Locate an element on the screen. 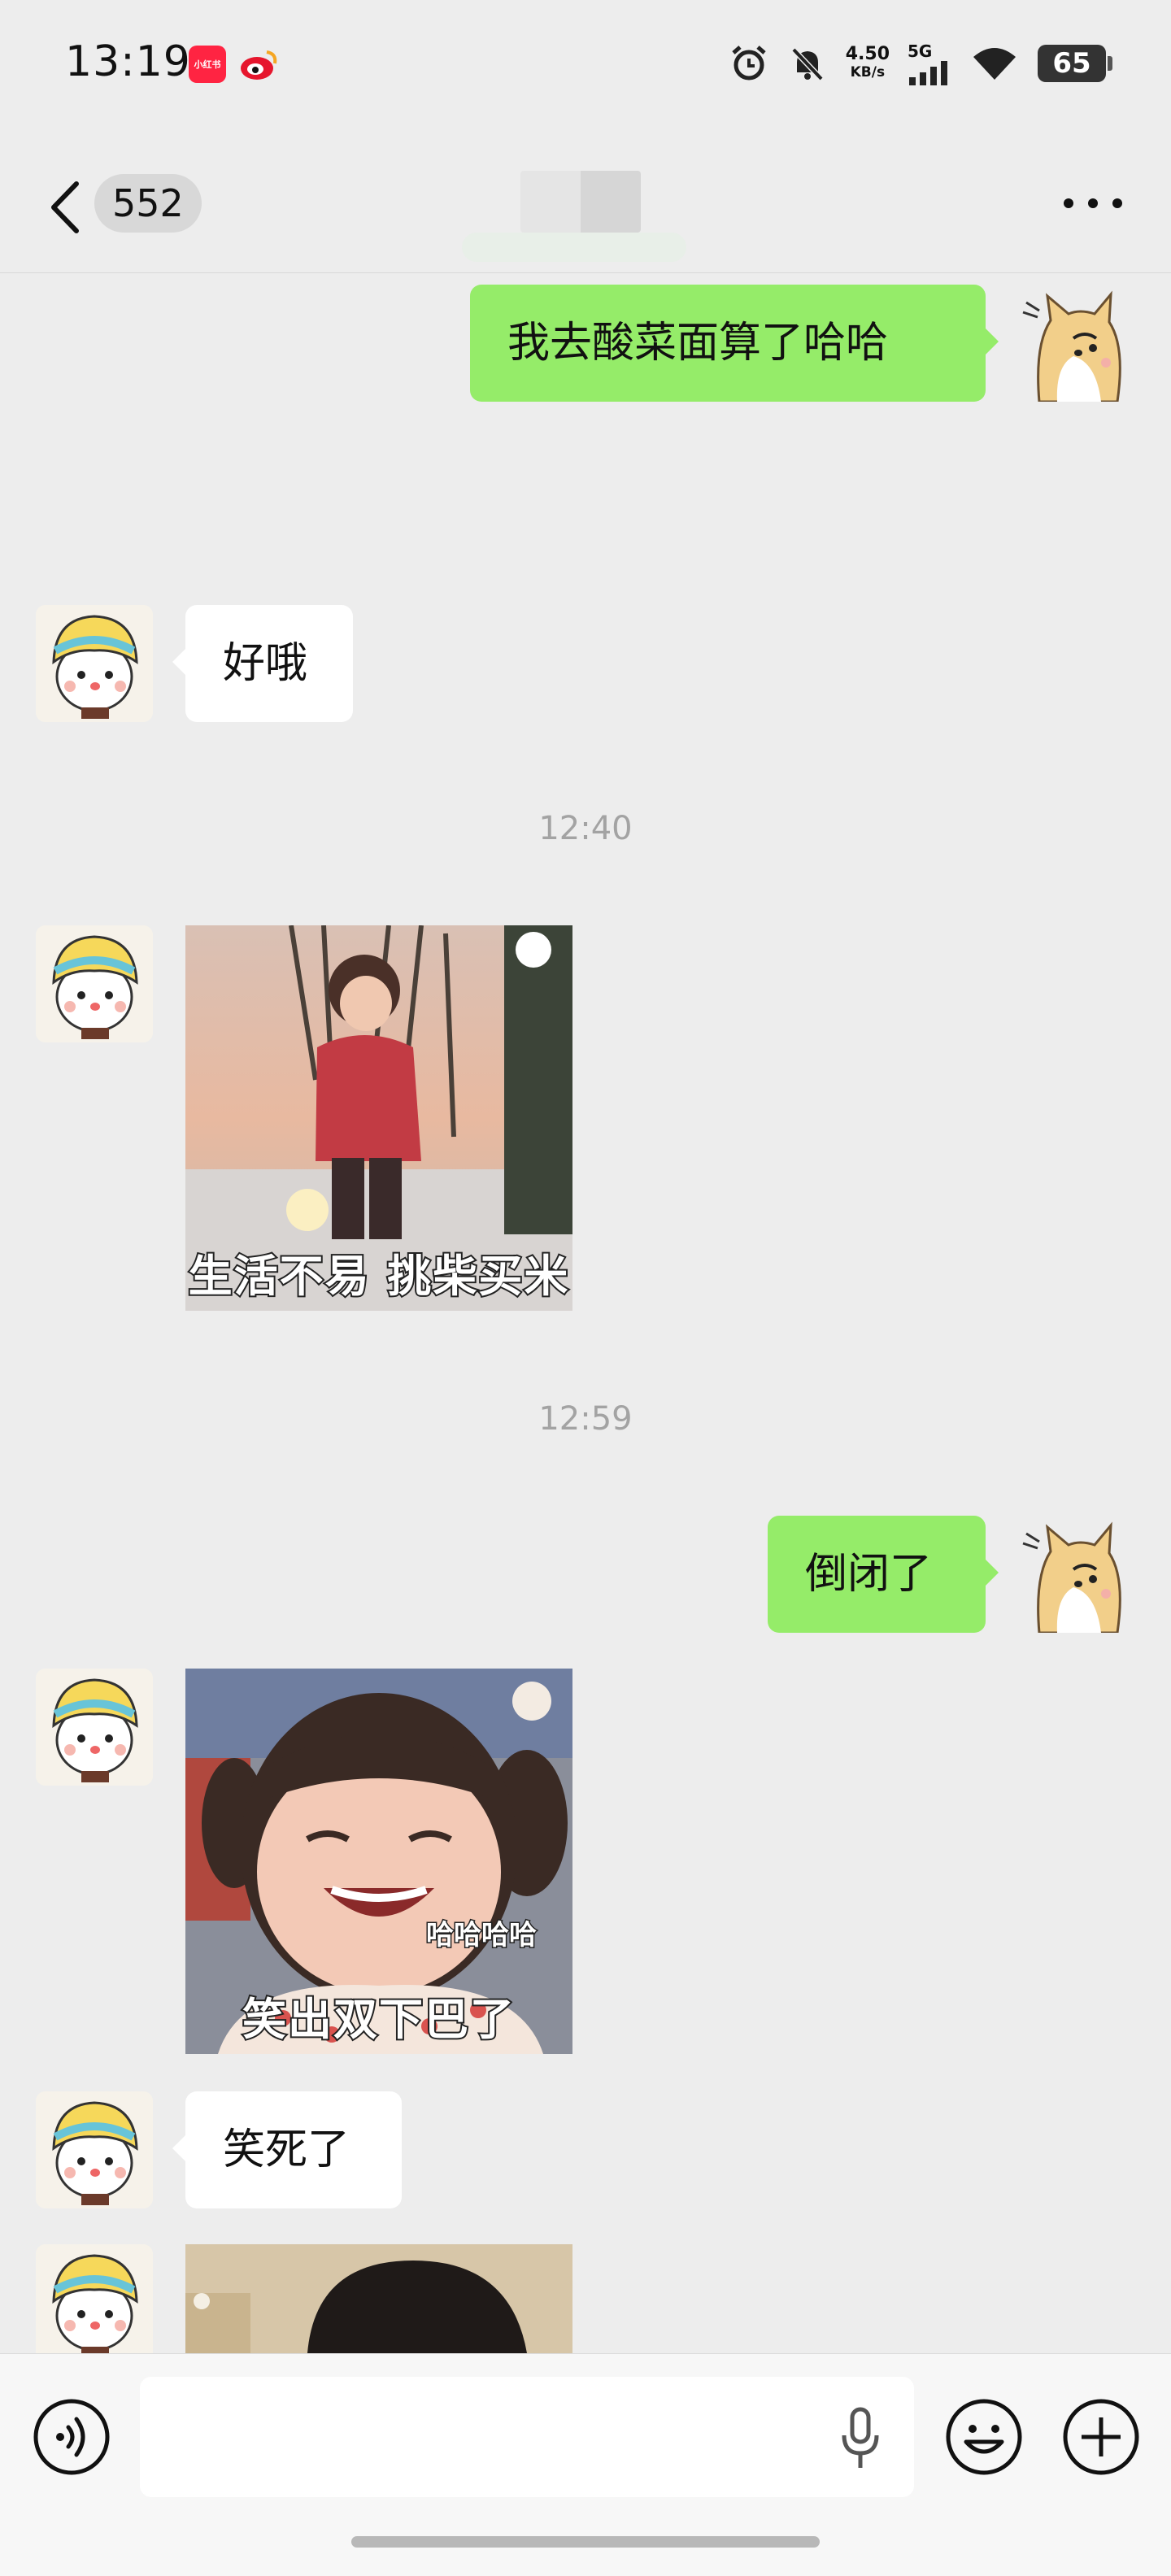 This screenshot has height=2576, width=1171. sticker-child-image is located at coordinates (378, 2299).